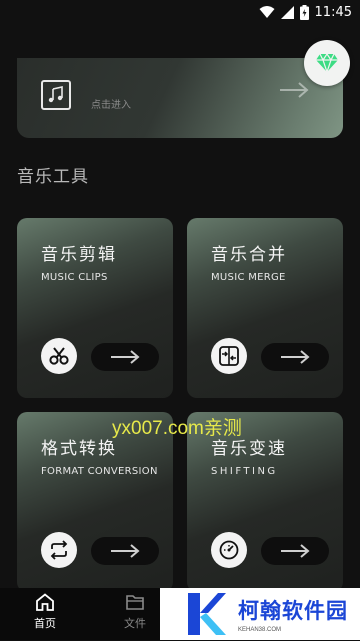  I want to click on nav-label: 文件, so click(135, 623).